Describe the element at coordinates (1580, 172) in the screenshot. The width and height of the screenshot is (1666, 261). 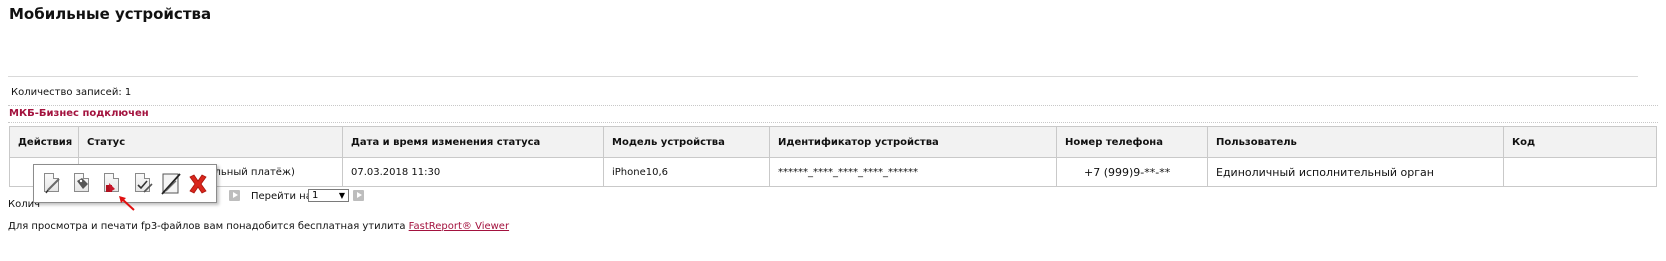
I see `cell-code` at that location.